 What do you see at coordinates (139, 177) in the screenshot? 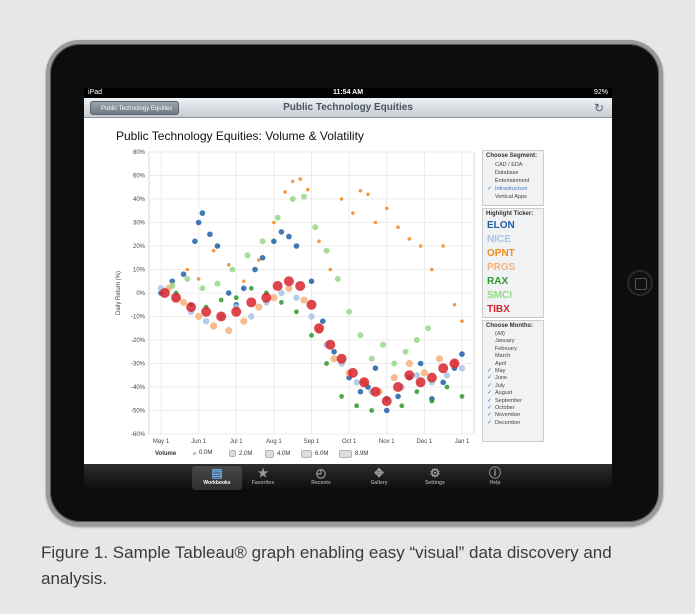
I see `y-tick-label: 60%` at bounding box center [139, 177].